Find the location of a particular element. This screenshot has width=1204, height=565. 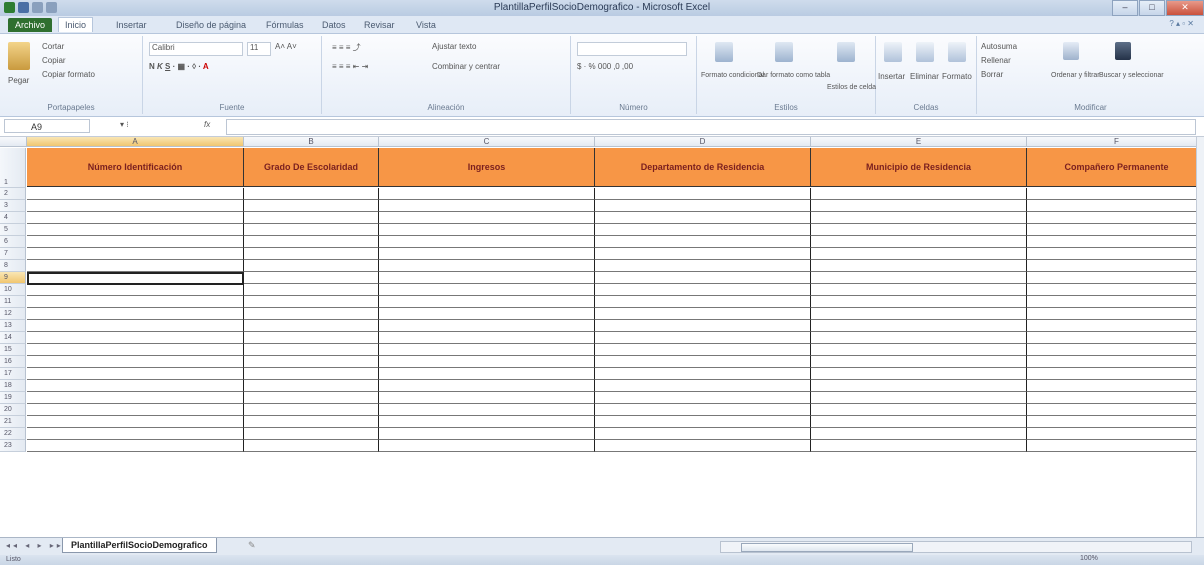

paste-icon is located at coordinates (19, 56).